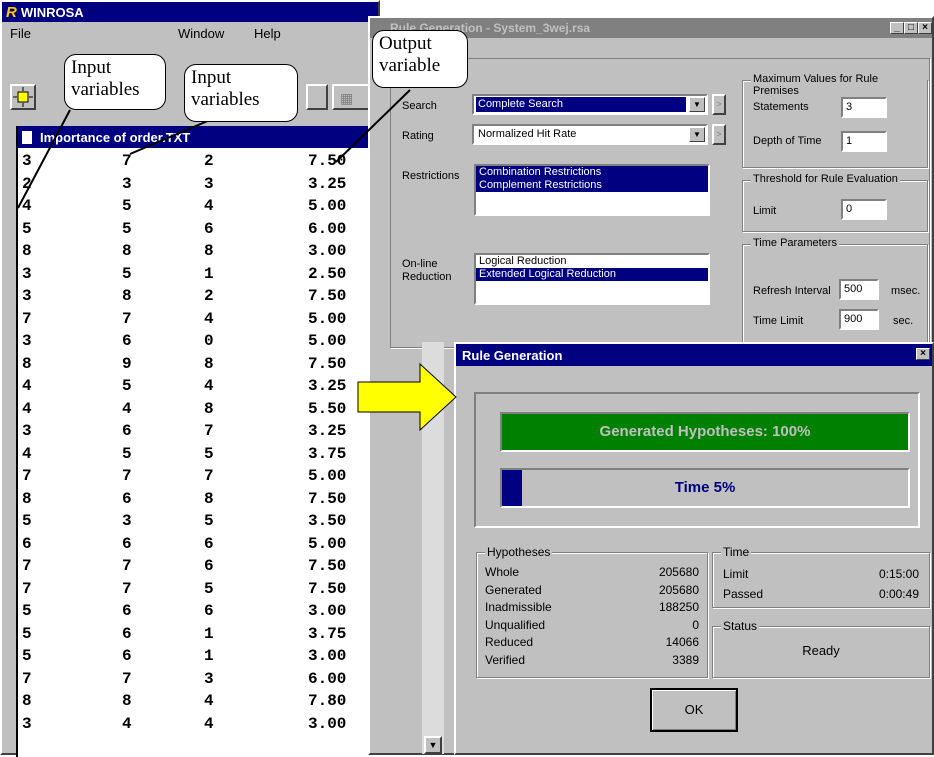  What do you see at coordinates (864, 107) in the screenshot?
I see `statements-field: 3` at bounding box center [864, 107].